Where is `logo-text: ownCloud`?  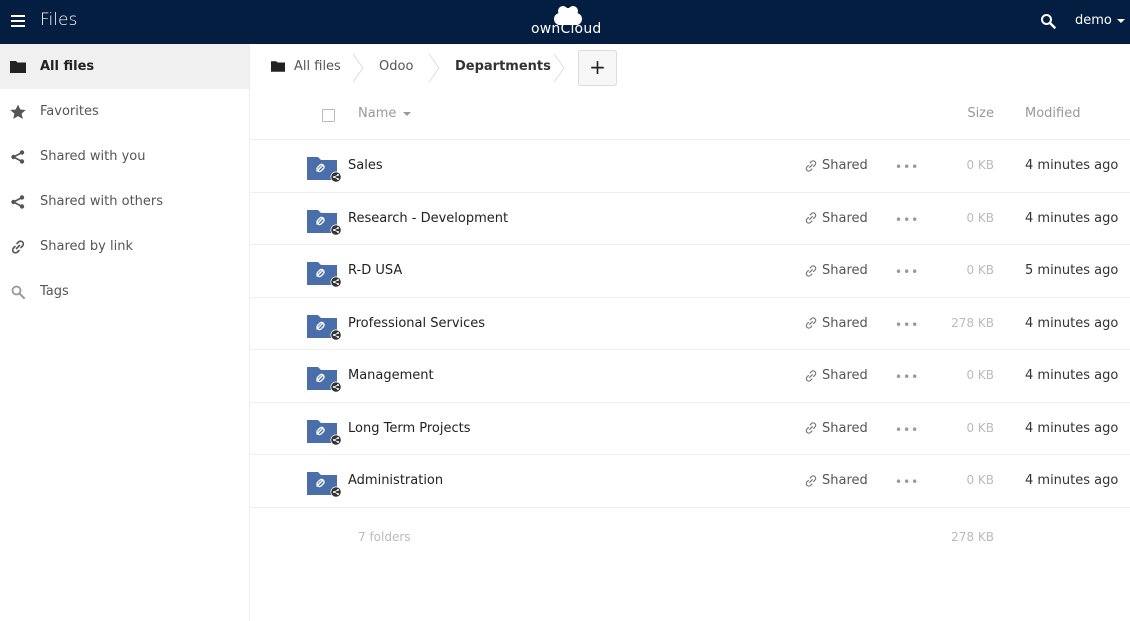
logo-text: ownCloud is located at coordinates (566, 29).